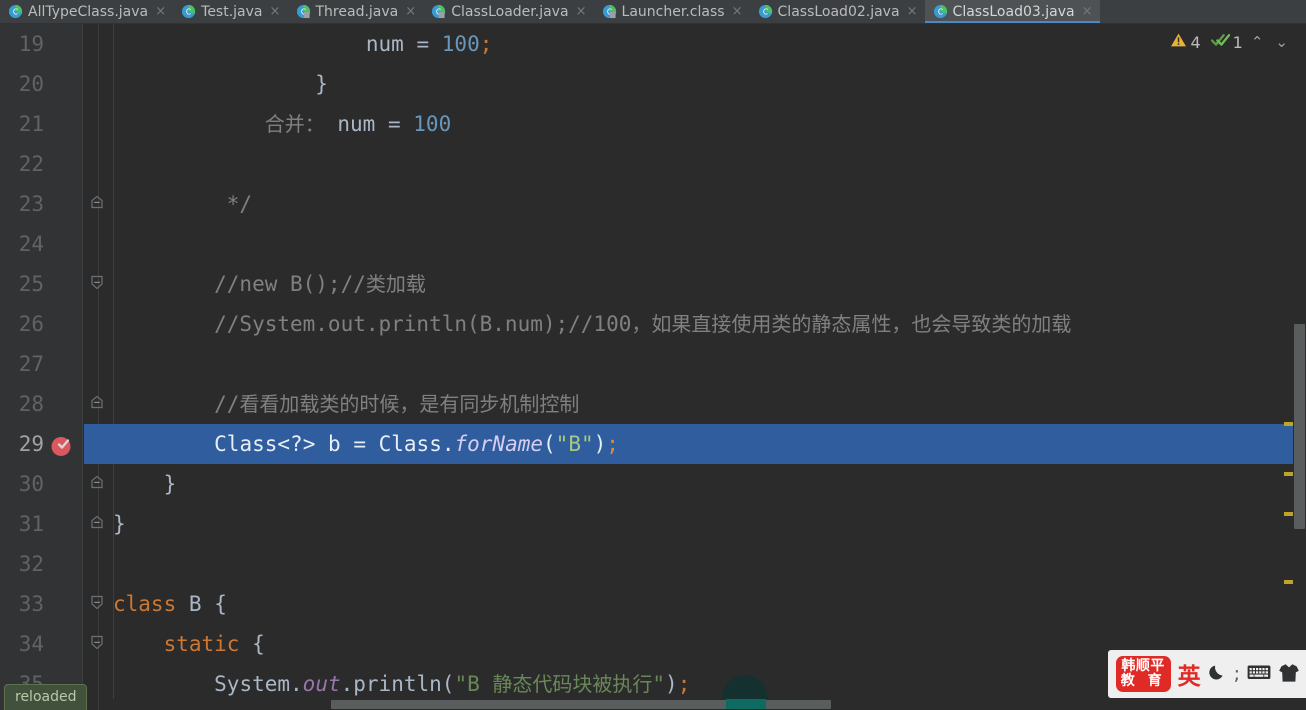 This screenshot has width=1306, height=710. What do you see at coordinates (1206, 674) in the screenshot?
I see `ime-toolbar: 韩顺平 教 育 英 ;` at bounding box center [1206, 674].